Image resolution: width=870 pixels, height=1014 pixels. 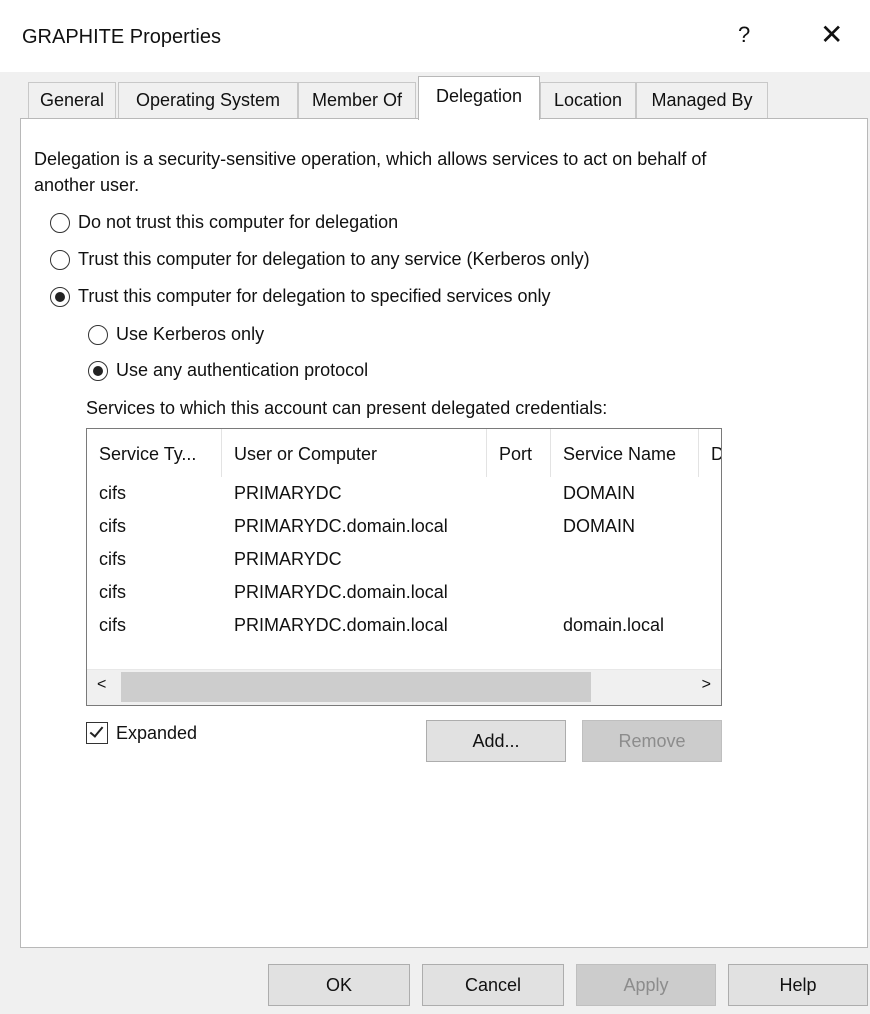 I want to click on table-row: cifs PRIMARYDC.domain.local domain.local, so click(x=404, y=625).